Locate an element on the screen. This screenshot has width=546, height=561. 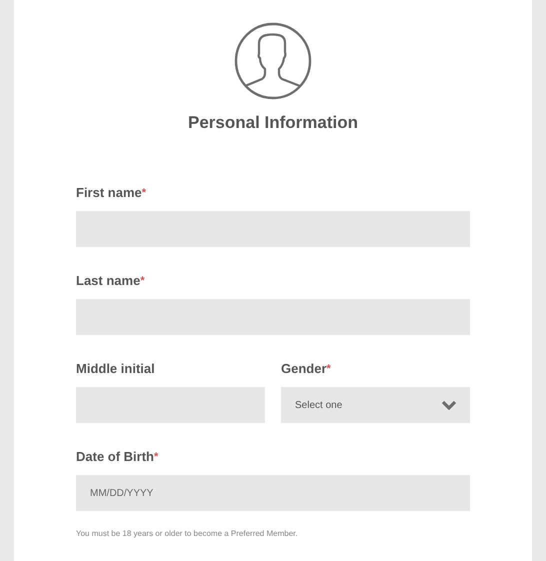
form-title: Personal Information is located at coordinates (273, 123).